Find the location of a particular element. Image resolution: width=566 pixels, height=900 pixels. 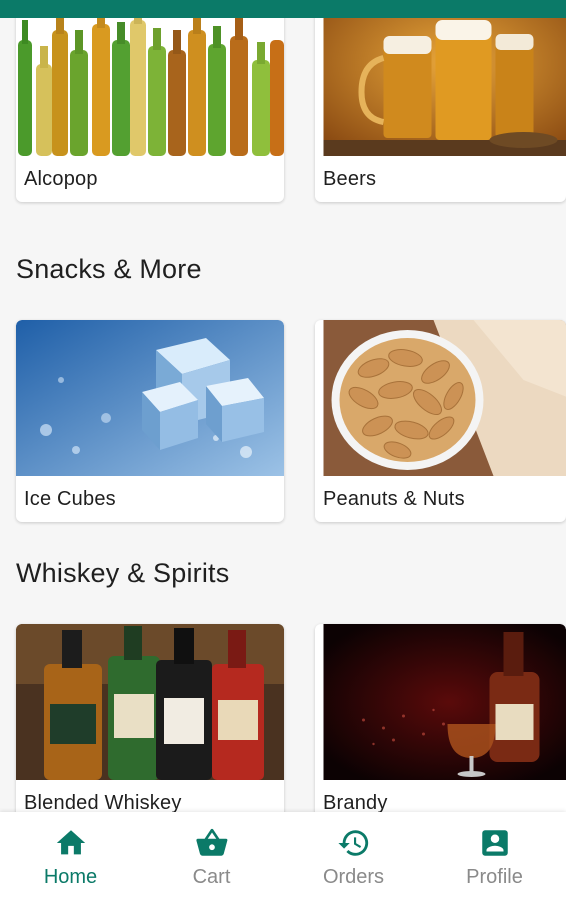

category-label: Beers is located at coordinates (350, 179).